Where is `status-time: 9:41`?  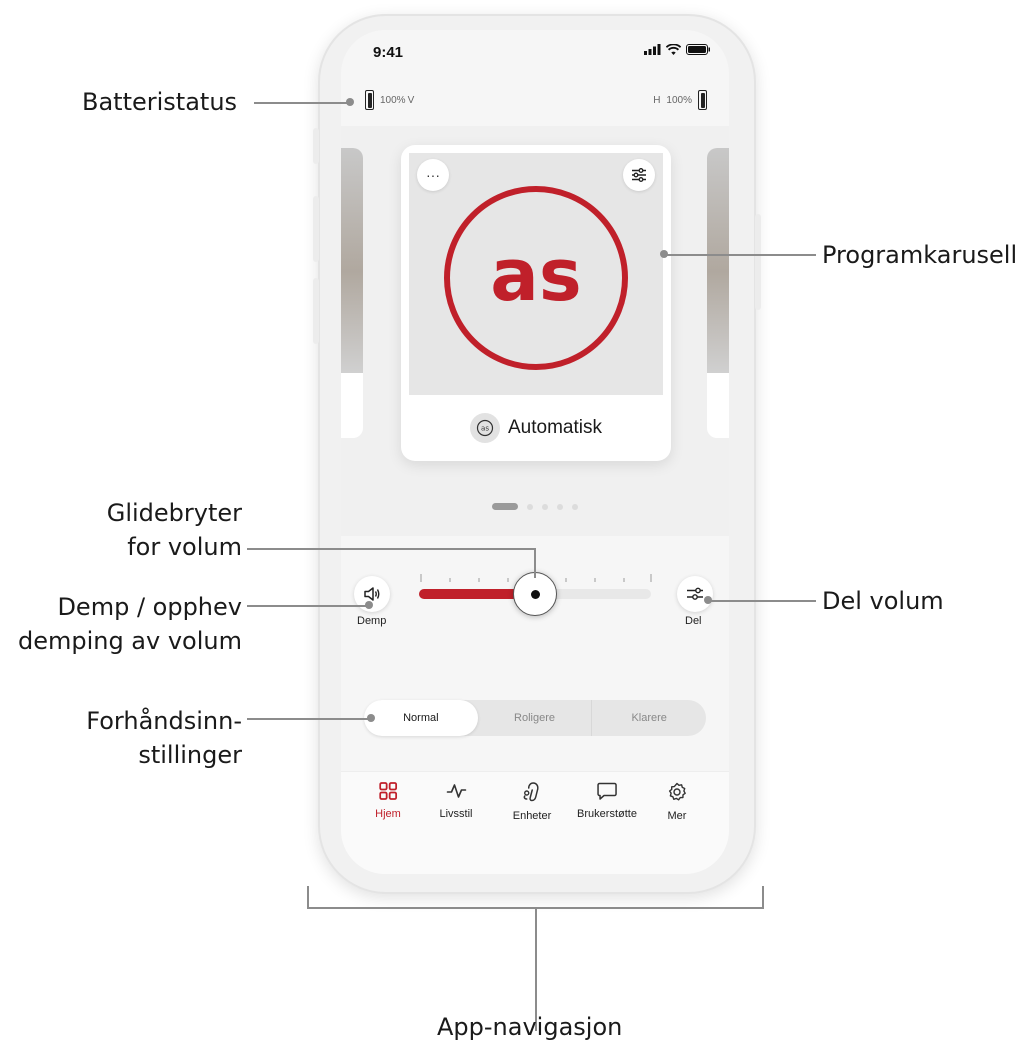
status-time: 9:41 is located at coordinates (388, 52).